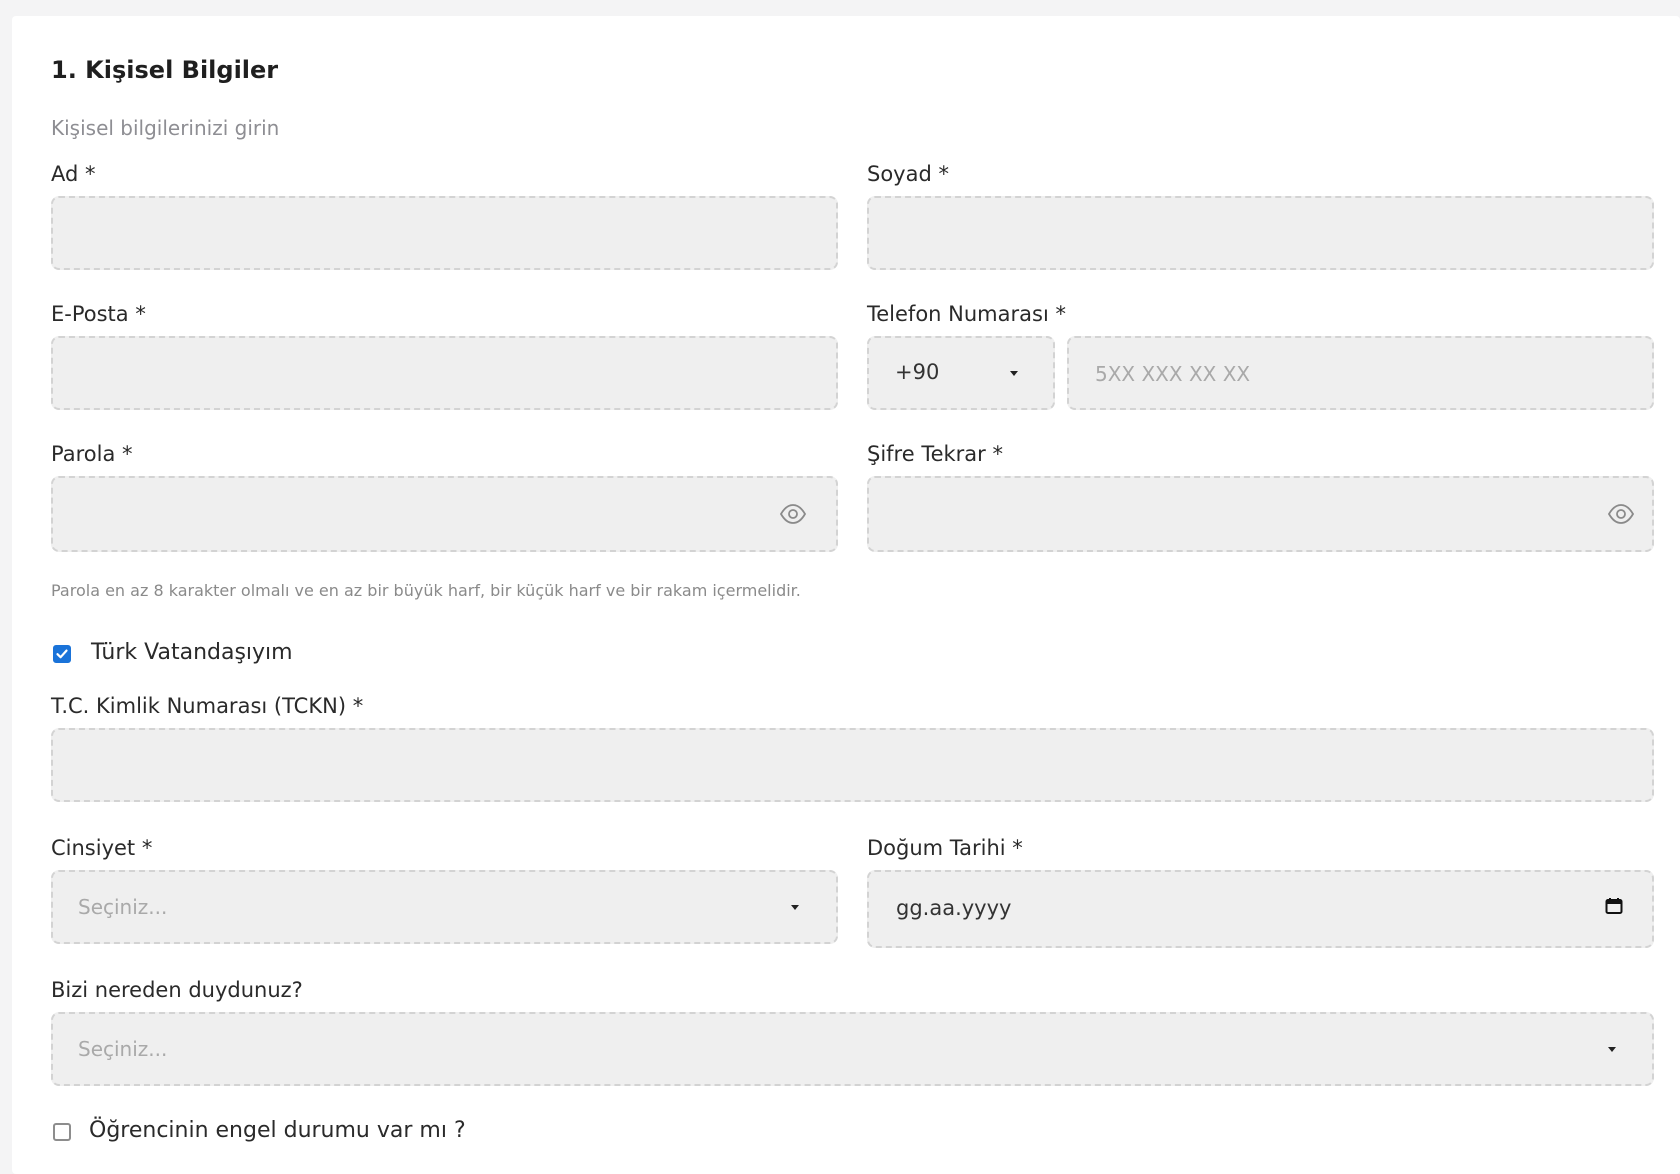  What do you see at coordinates (444, 233) in the screenshot?
I see `first-name-input` at bounding box center [444, 233].